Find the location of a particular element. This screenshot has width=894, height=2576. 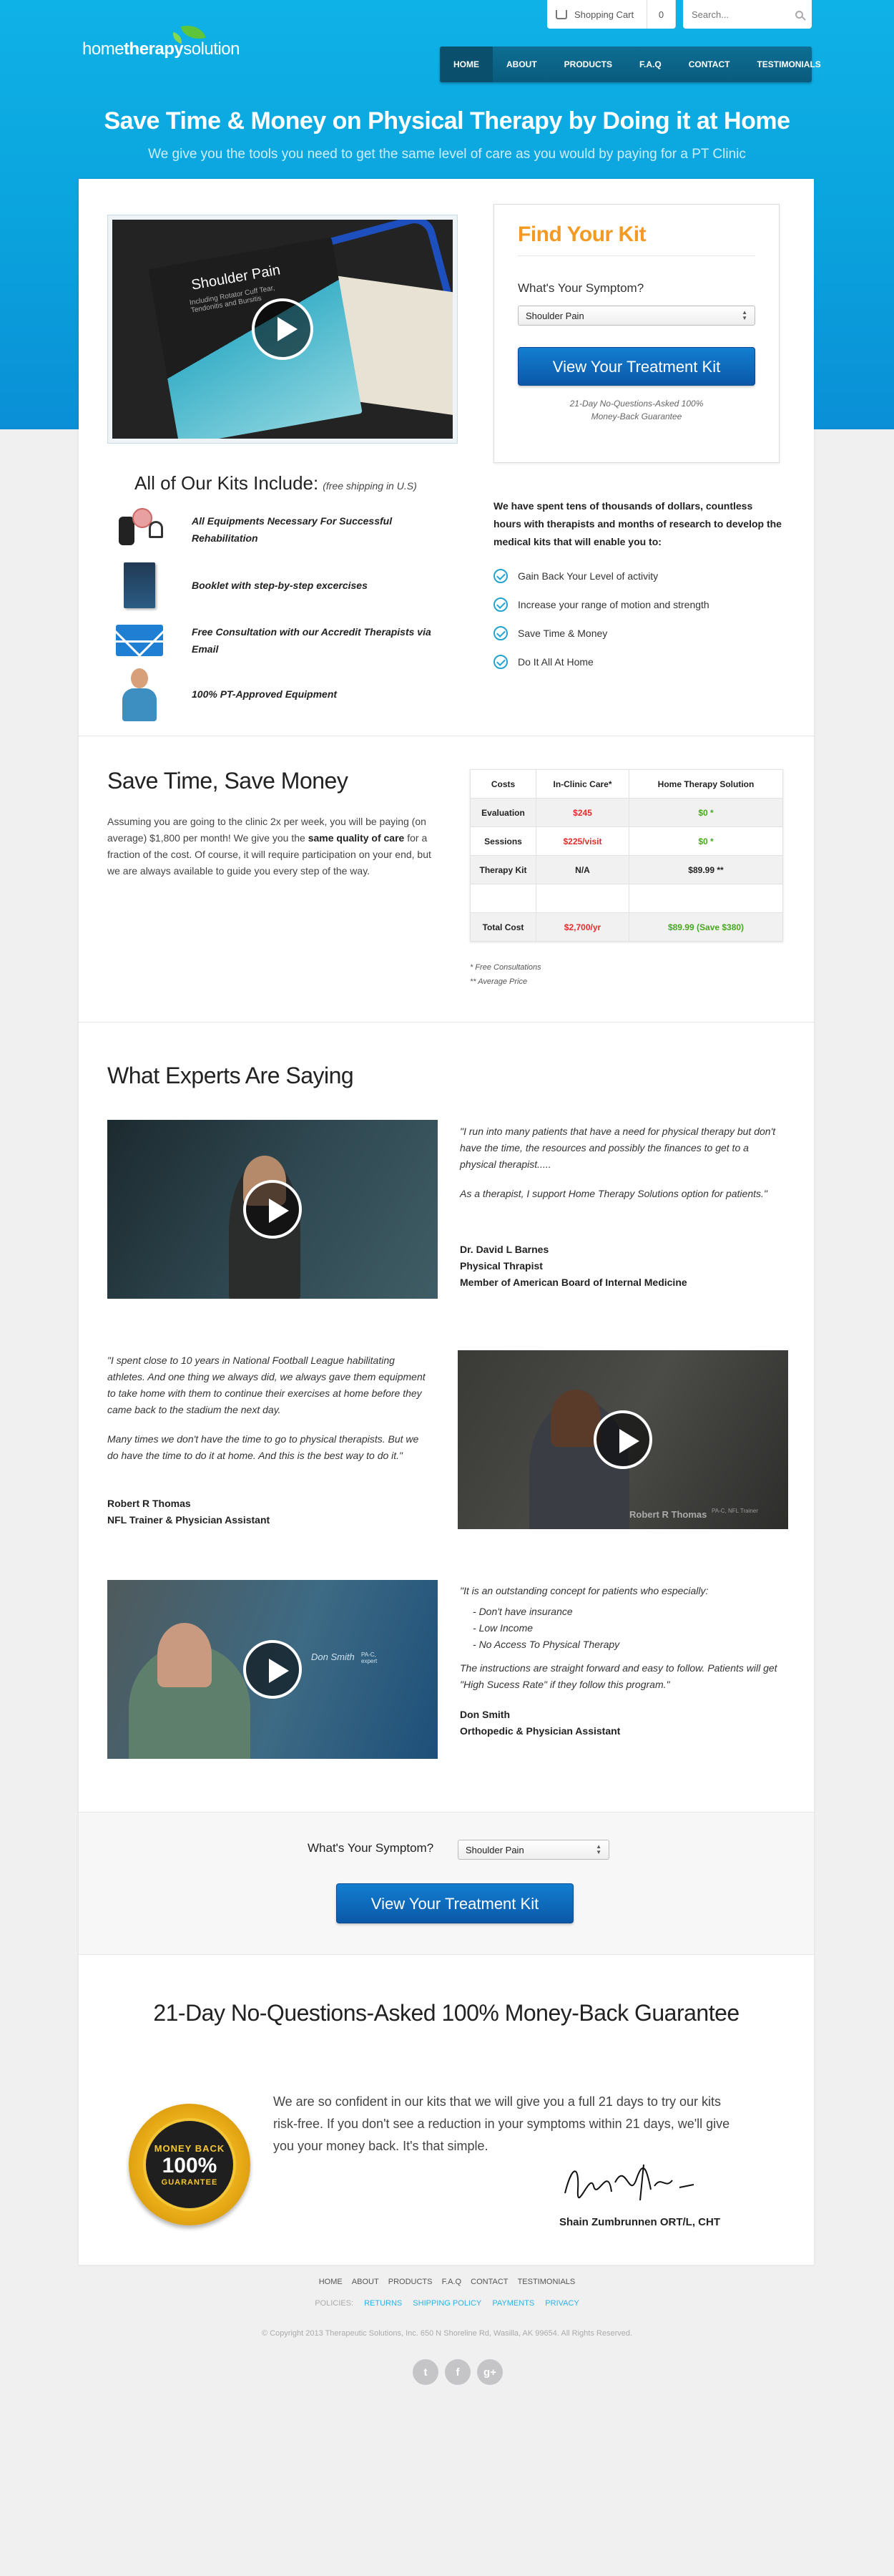

expert-video-2: Robert R Thomas PA-C, NFL Trainer is located at coordinates (623, 1439).